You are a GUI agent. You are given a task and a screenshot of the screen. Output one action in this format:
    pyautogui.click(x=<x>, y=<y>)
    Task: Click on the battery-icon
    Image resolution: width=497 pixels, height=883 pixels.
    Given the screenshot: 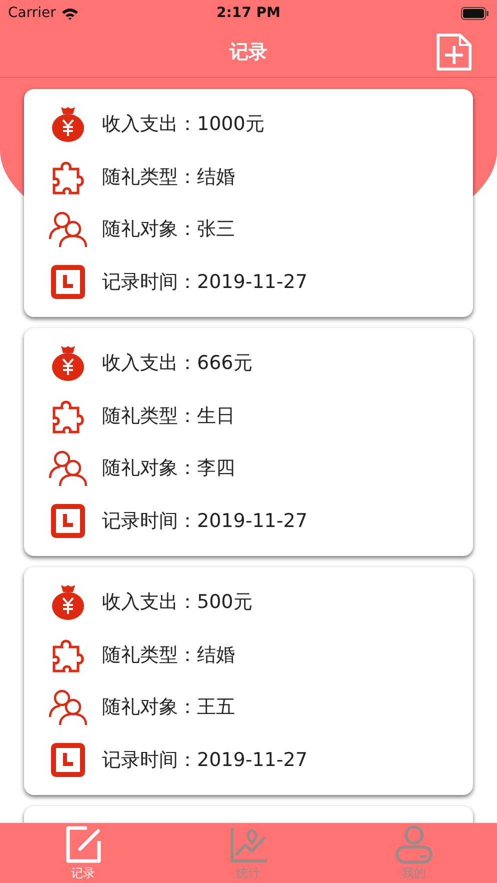 What is the action you would take?
    pyautogui.click(x=475, y=13)
    